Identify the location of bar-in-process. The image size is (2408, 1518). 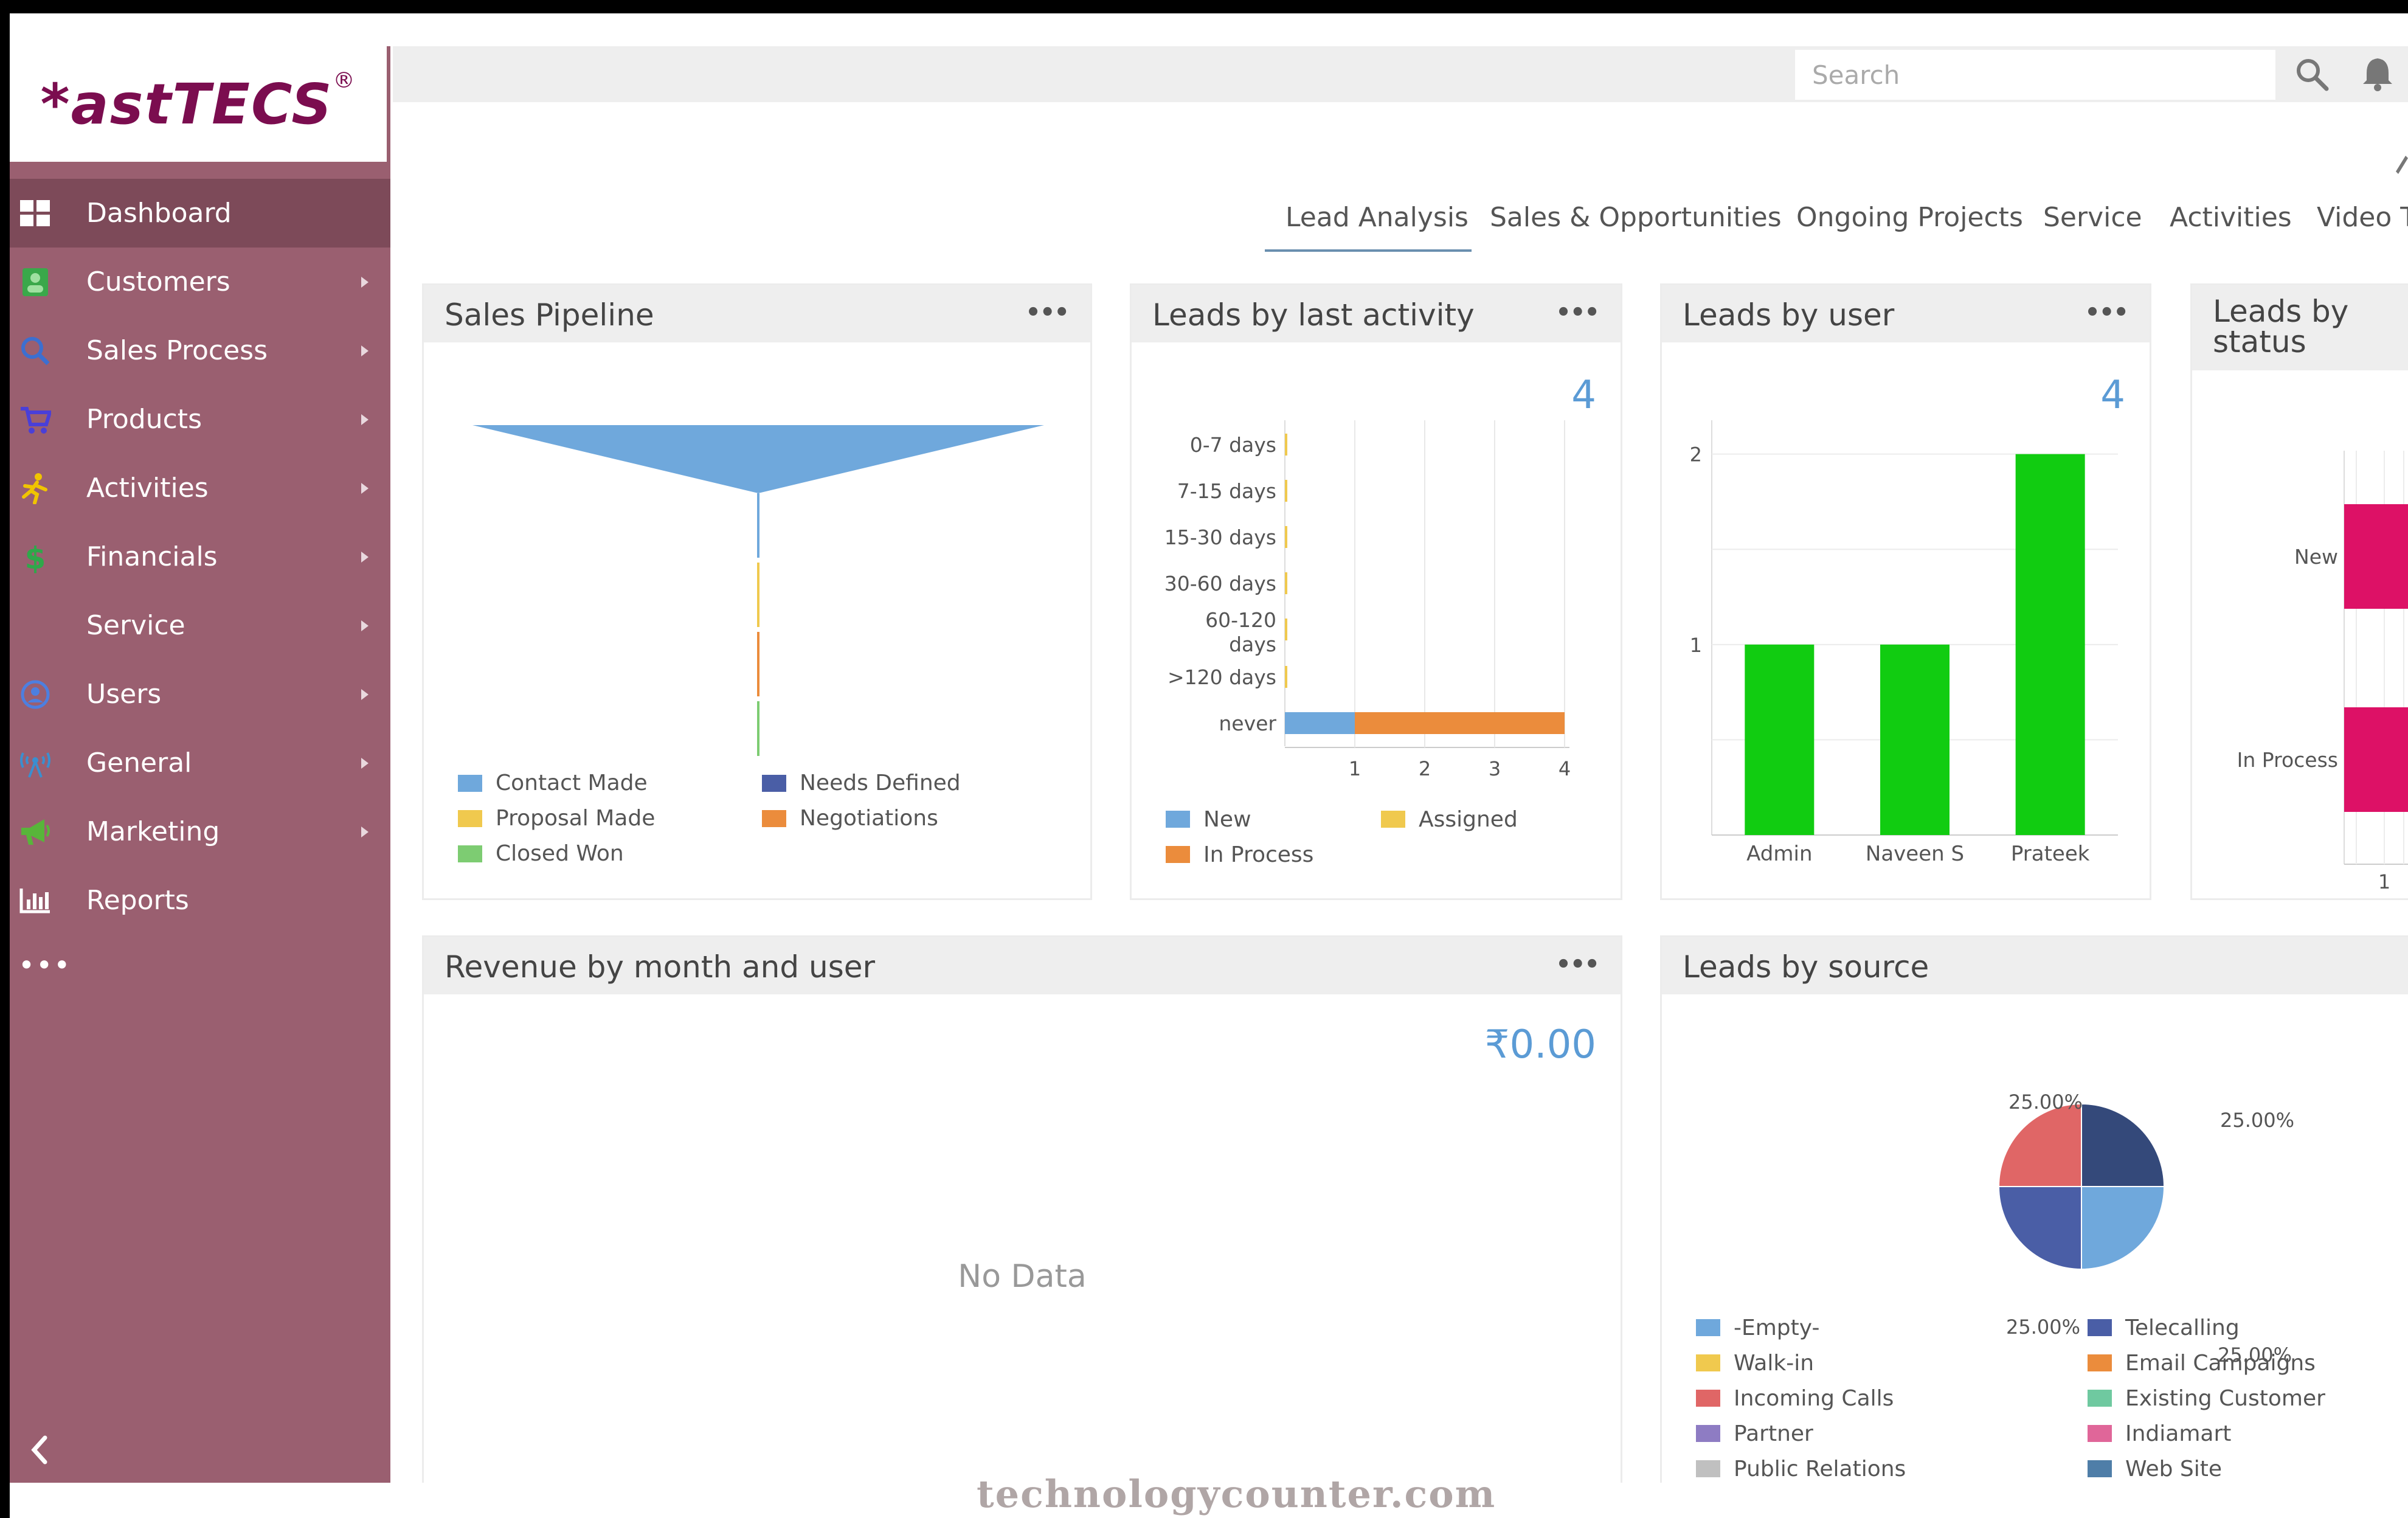
(2376, 759).